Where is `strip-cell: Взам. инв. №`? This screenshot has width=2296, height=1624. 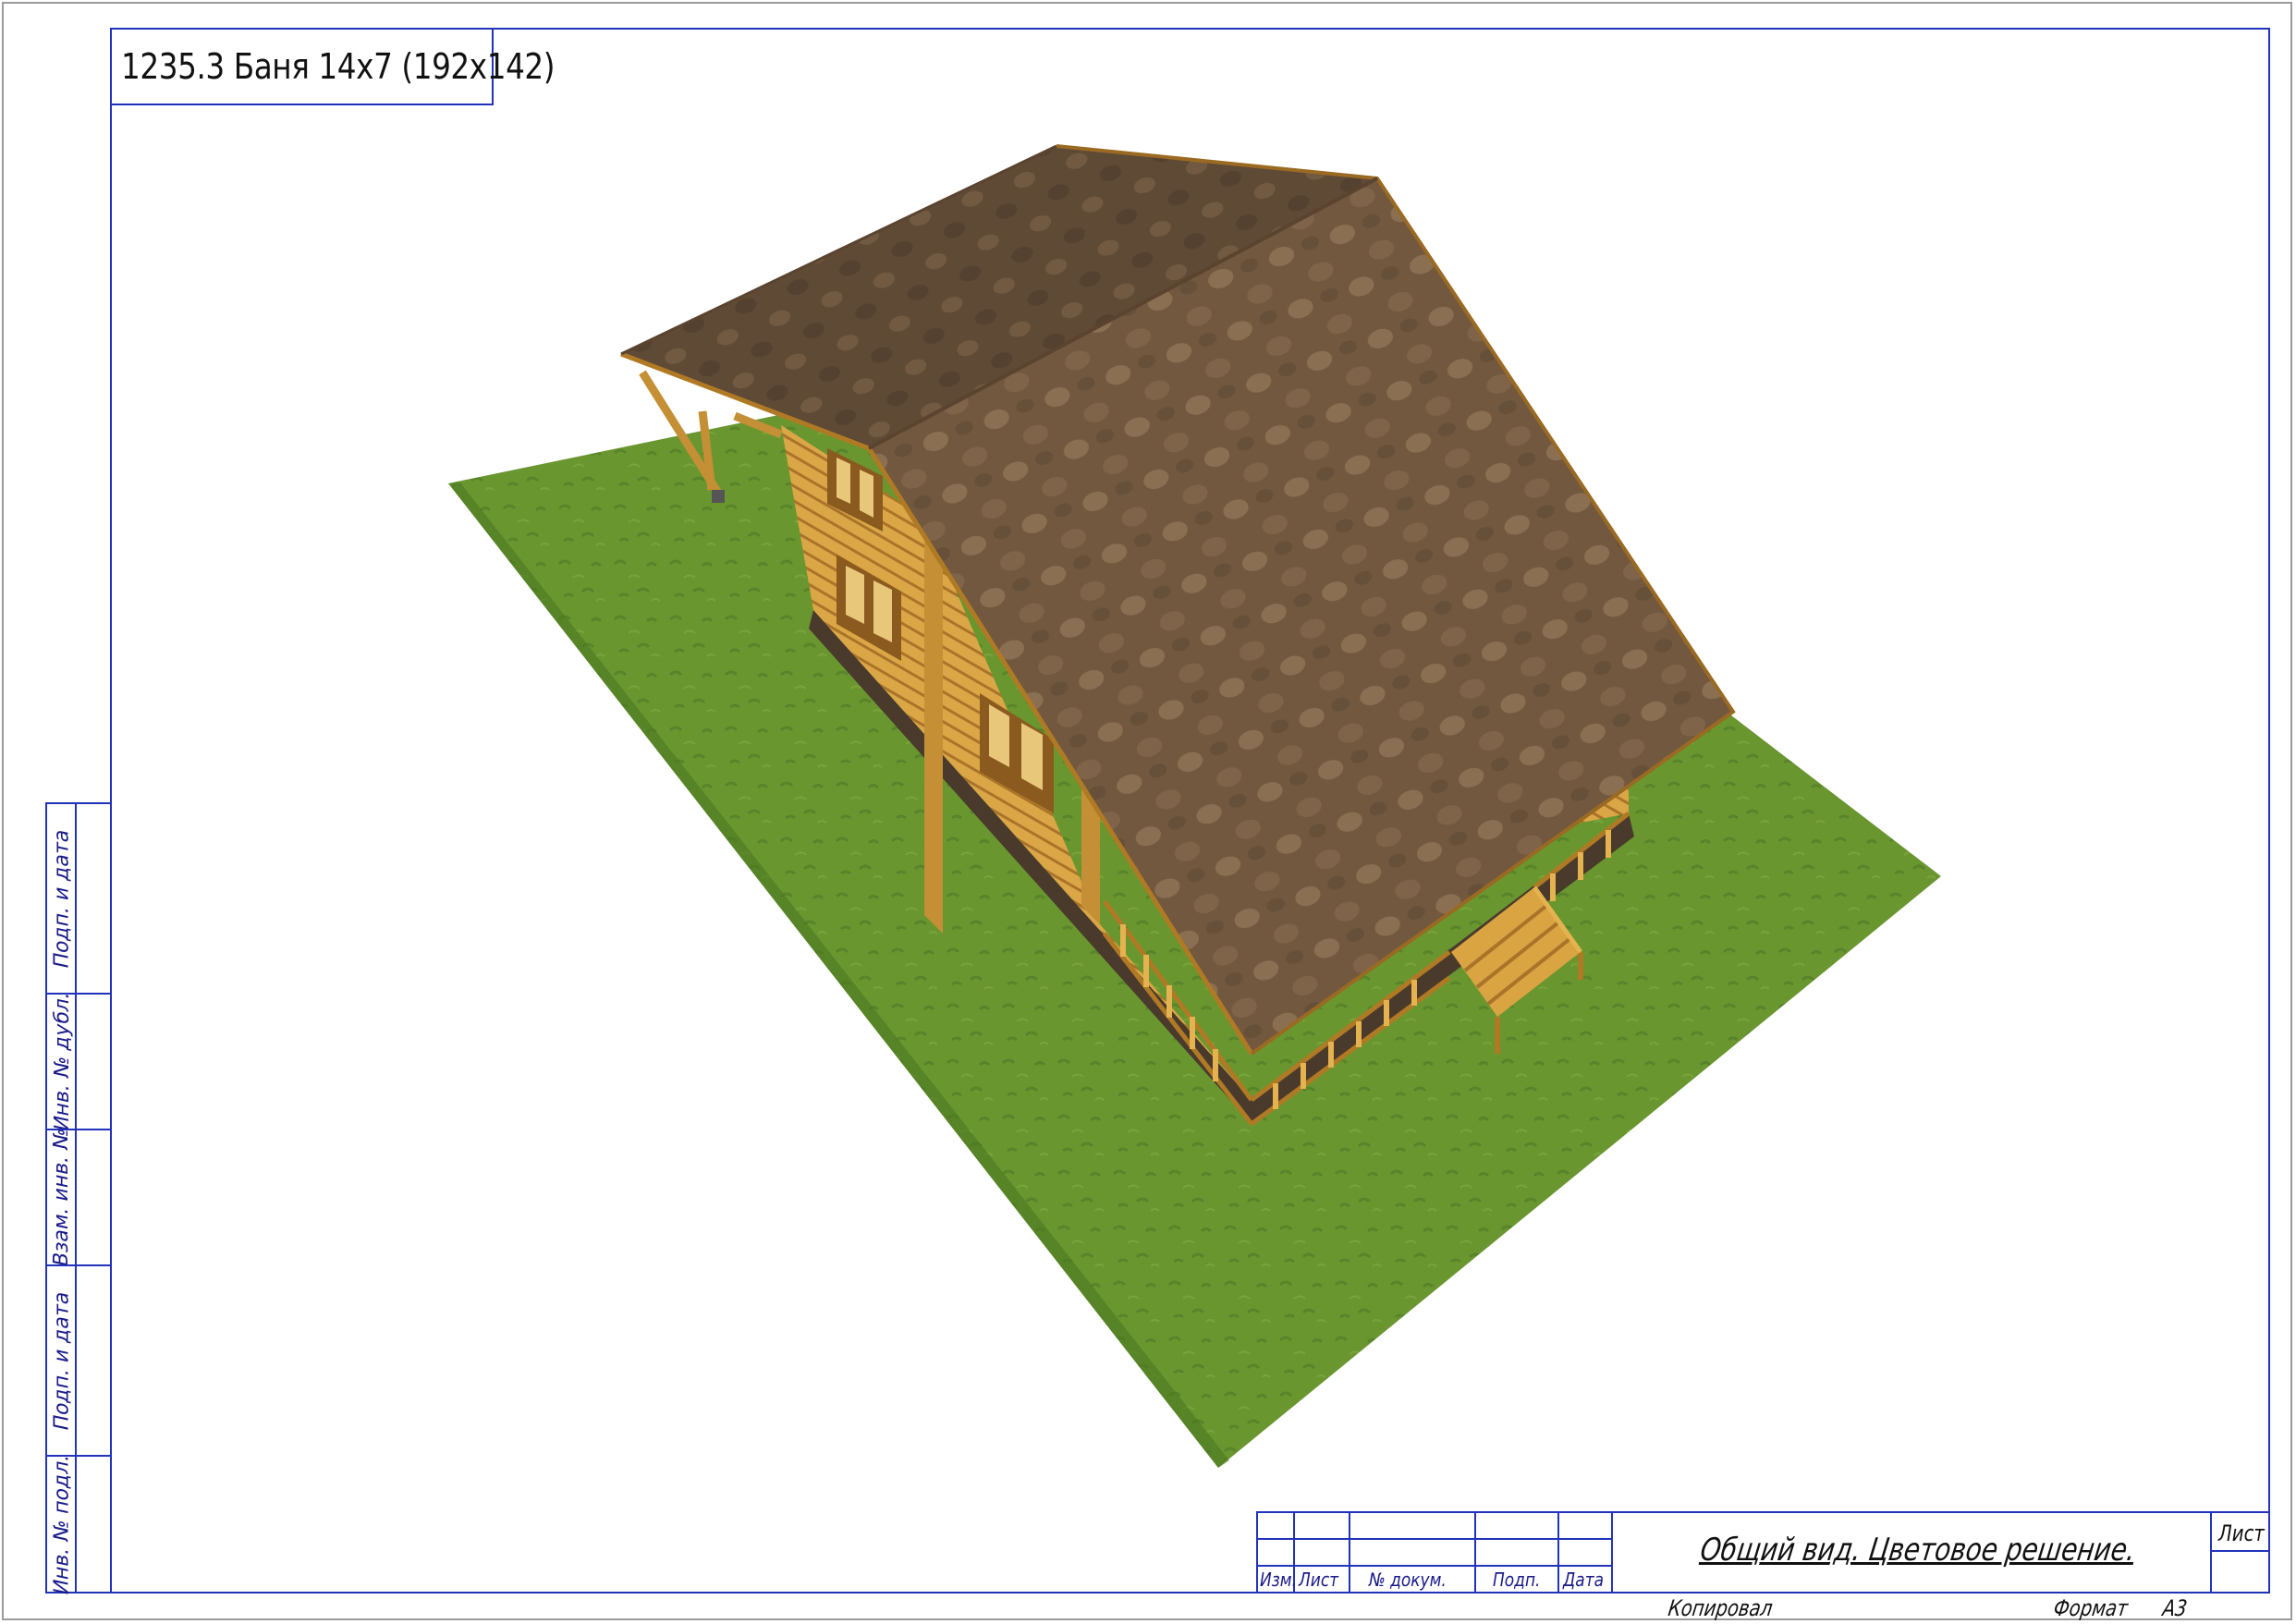 strip-cell: Взам. инв. № is located at coordinates (79, 1197).